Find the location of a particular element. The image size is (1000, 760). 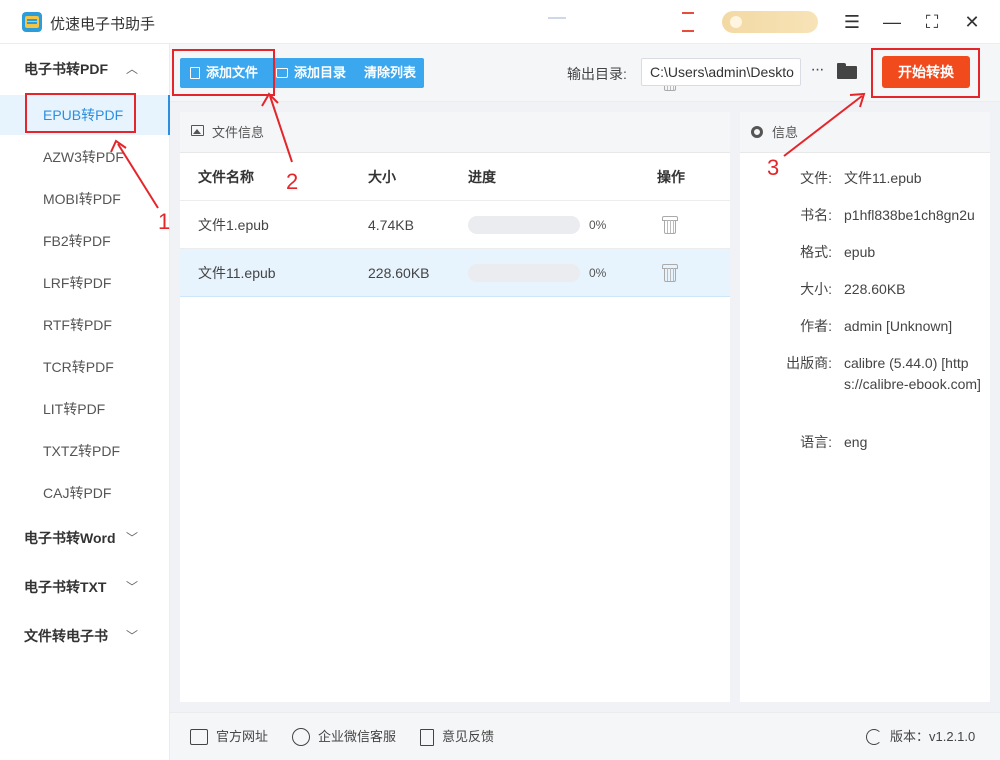

maximize-icon: ⛶ is located at coordinates (932, 22).